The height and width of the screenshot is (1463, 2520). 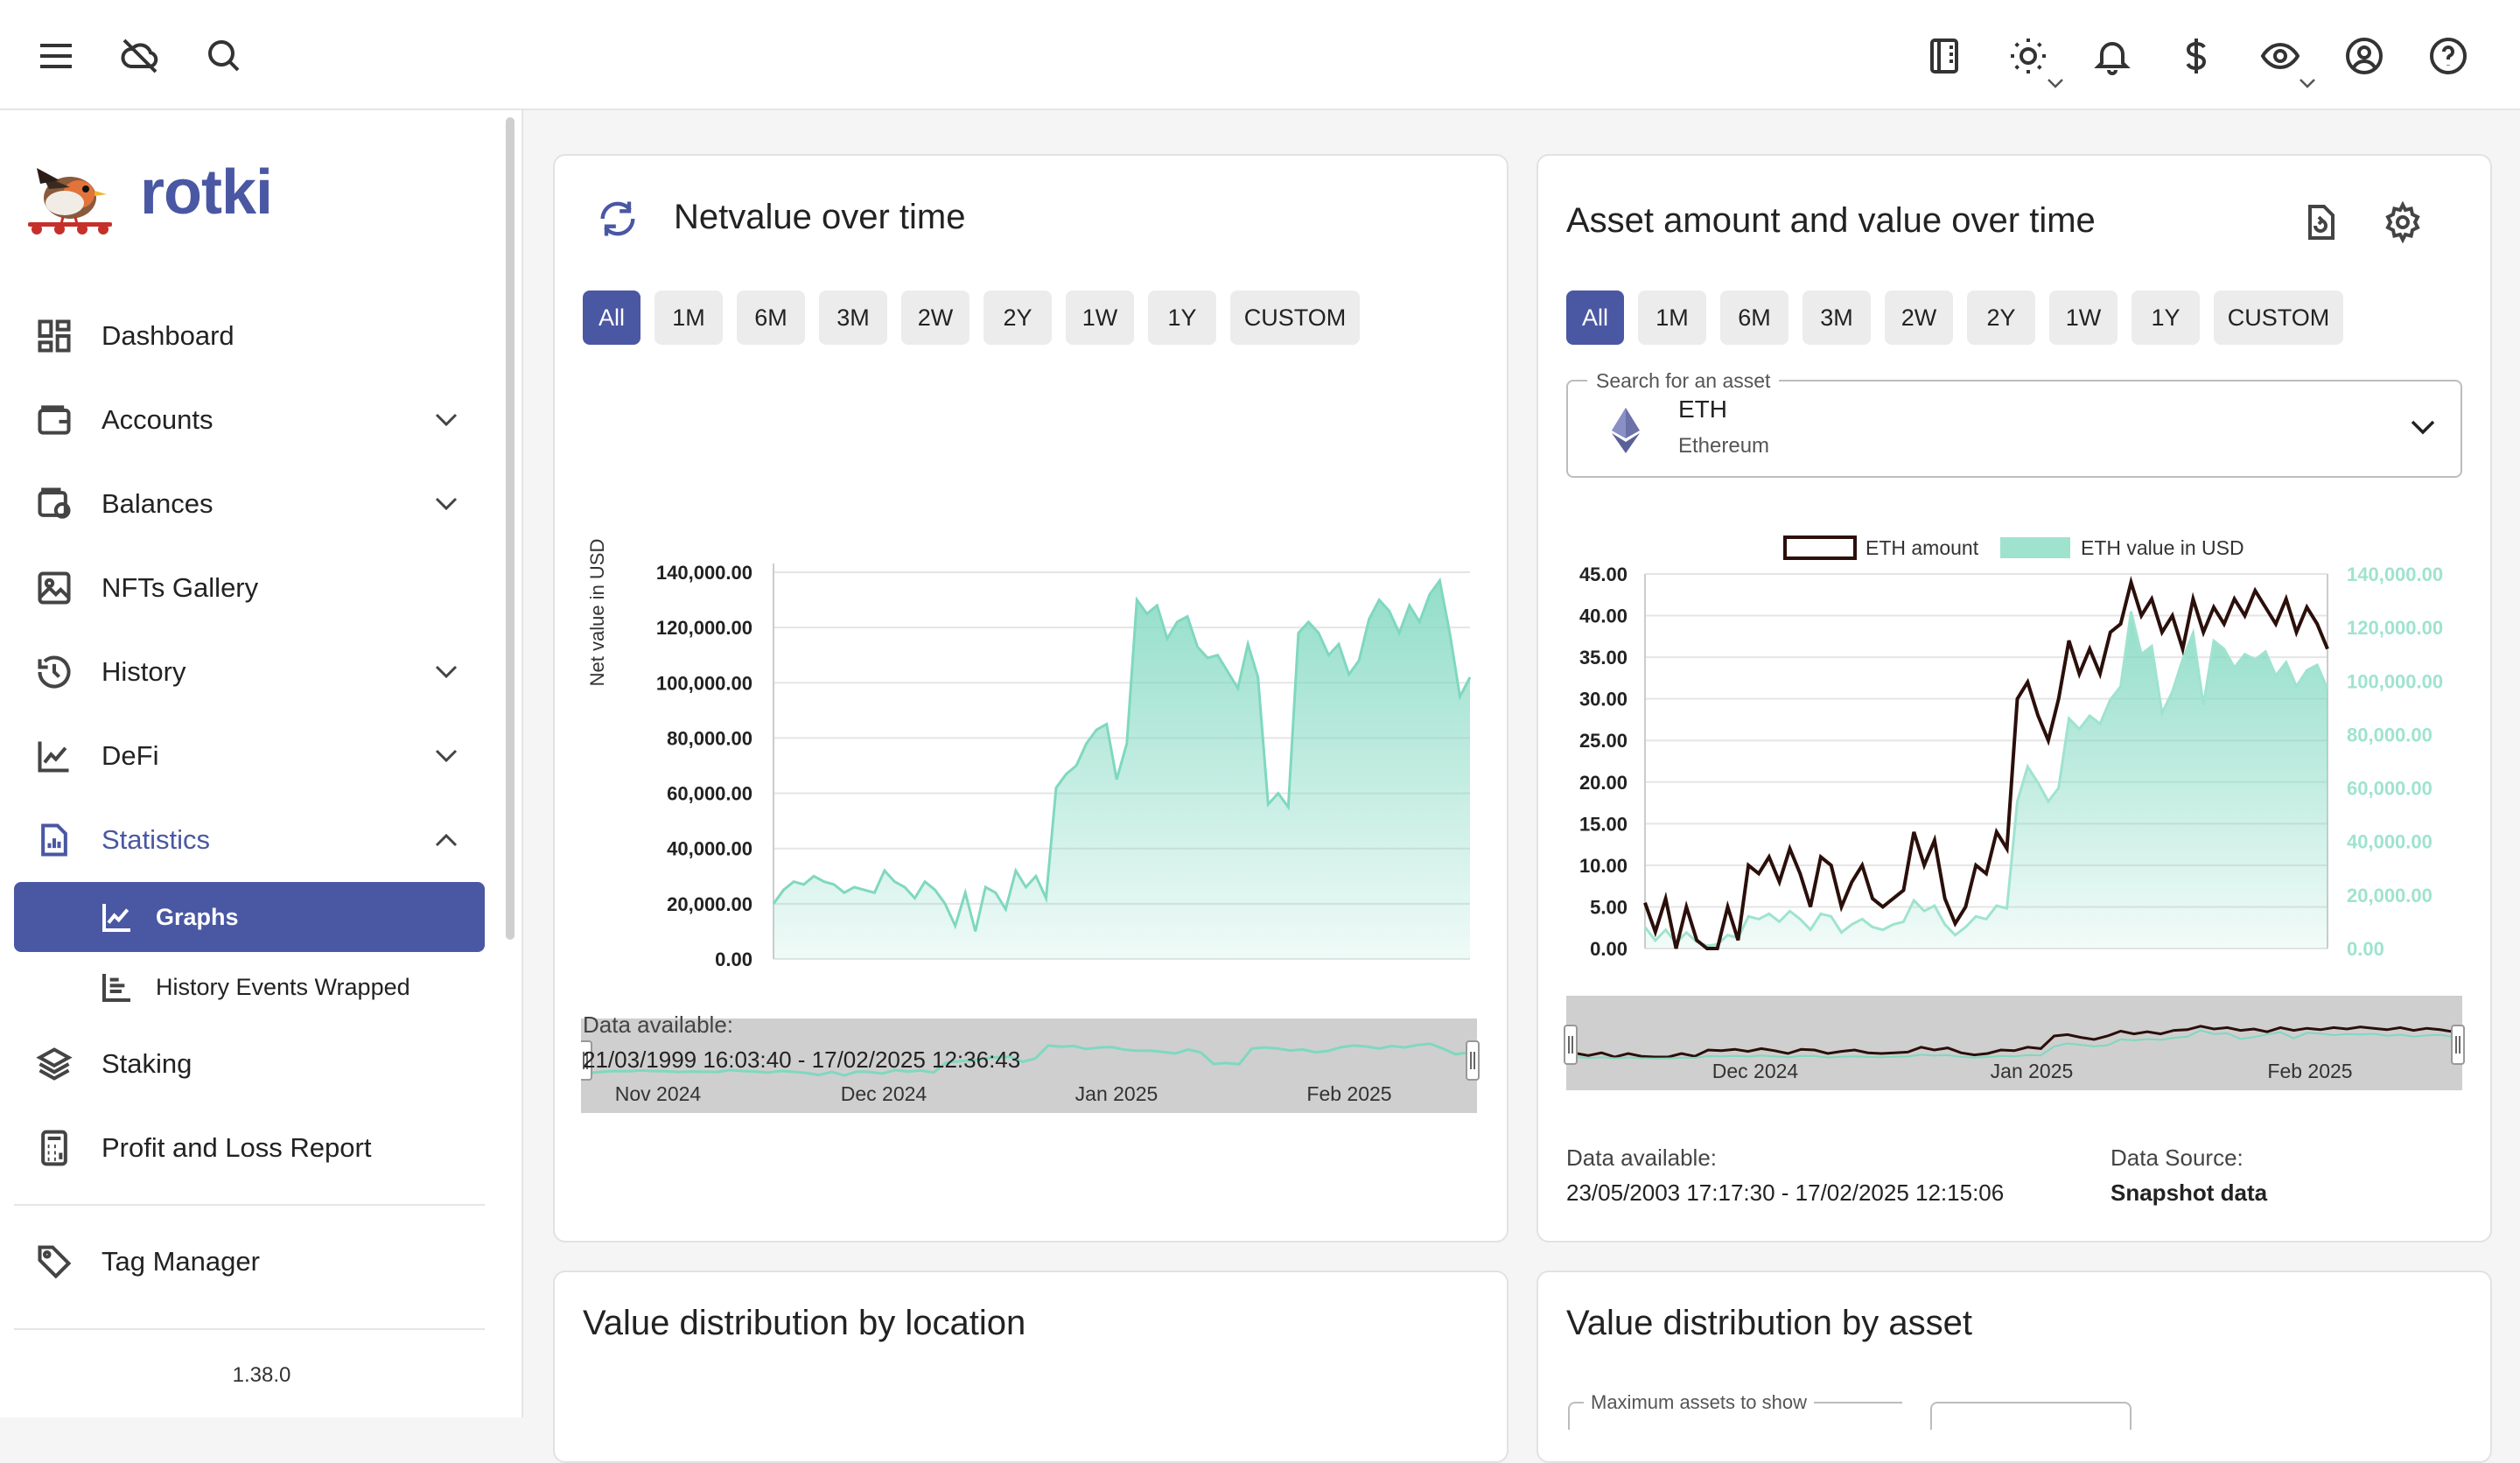 What do you see at coordinates (249, 756) in the screenshot?
I see `sidebar-item-defi: DeFi` at bounding box center [249, 756].